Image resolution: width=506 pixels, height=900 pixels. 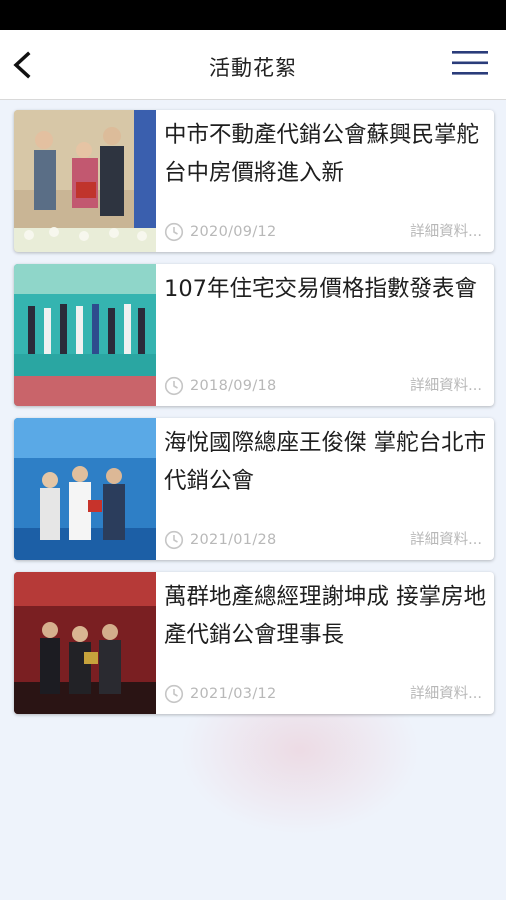 I want to click on news-title: 海悅國際總座王俊傑 掌舵台北市代銷公會, so click(x=325, y=462).